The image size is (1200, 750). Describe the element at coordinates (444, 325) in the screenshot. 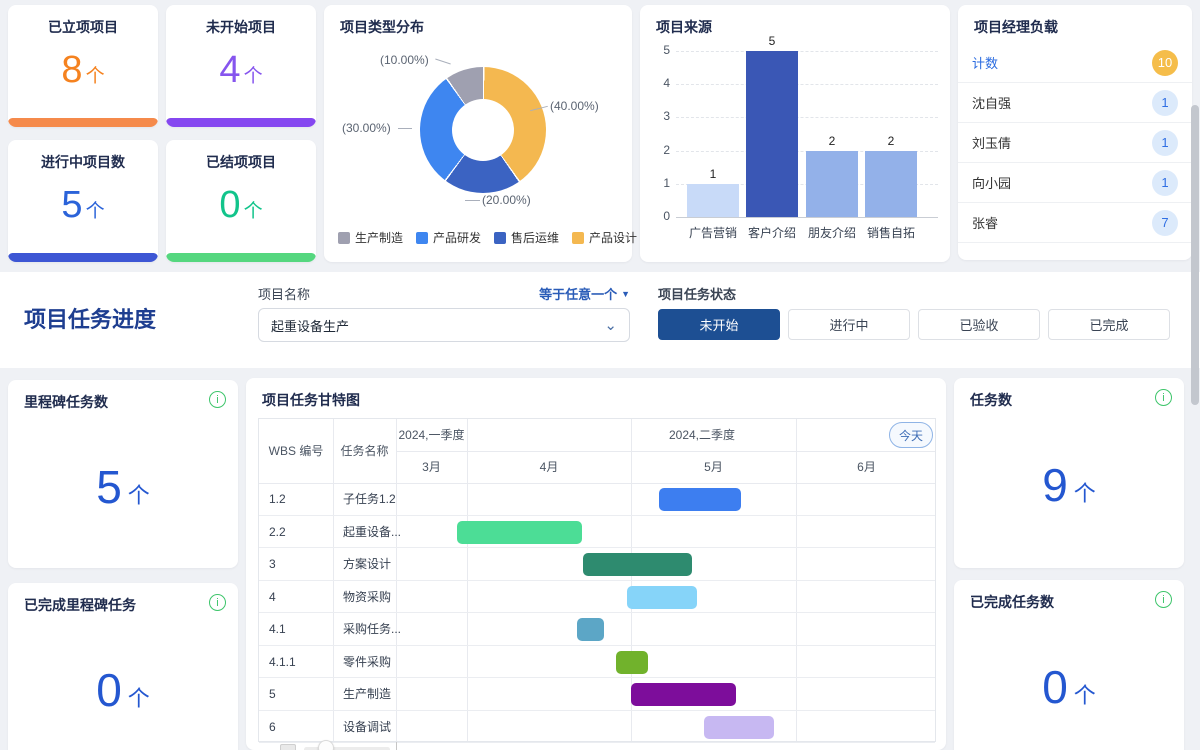

I see `project-name-select: 起重设备生产 ⌄` at that location.